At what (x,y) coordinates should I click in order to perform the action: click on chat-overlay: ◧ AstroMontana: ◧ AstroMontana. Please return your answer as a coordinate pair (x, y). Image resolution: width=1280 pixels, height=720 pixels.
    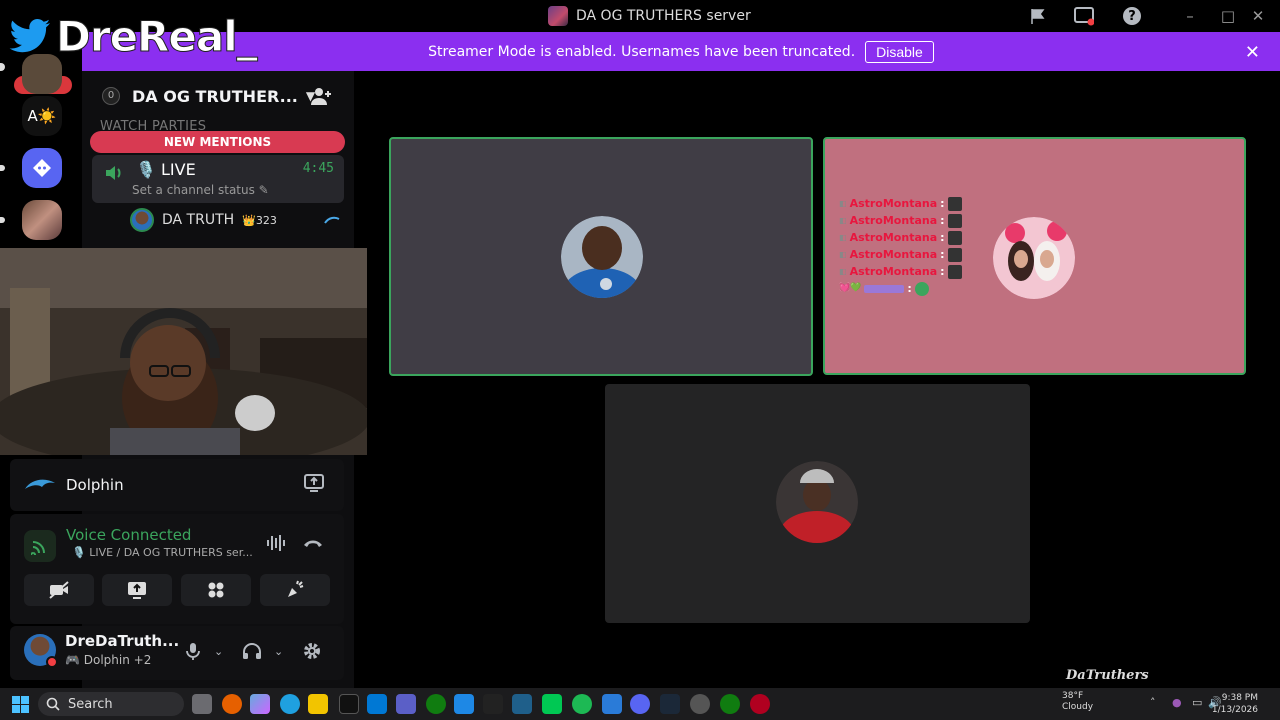
    Looking at the image, I should click on (900, 246).